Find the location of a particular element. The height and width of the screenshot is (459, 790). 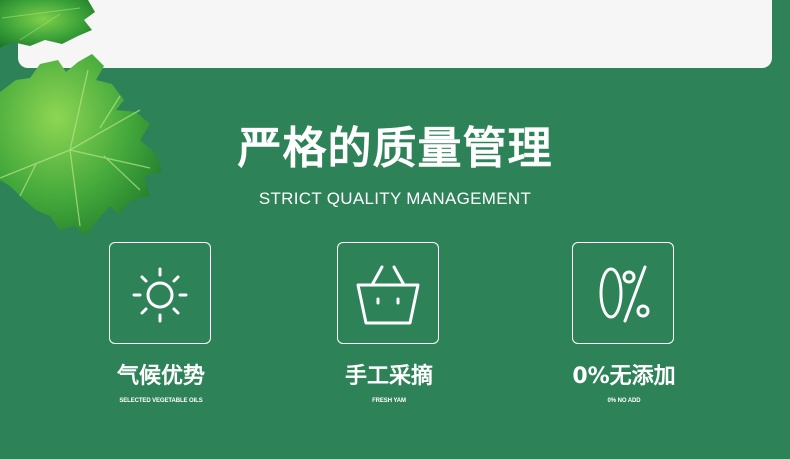

page-subtitle: STRICT QUALITY MANAGEMENT is located at coordinates (395, 198).